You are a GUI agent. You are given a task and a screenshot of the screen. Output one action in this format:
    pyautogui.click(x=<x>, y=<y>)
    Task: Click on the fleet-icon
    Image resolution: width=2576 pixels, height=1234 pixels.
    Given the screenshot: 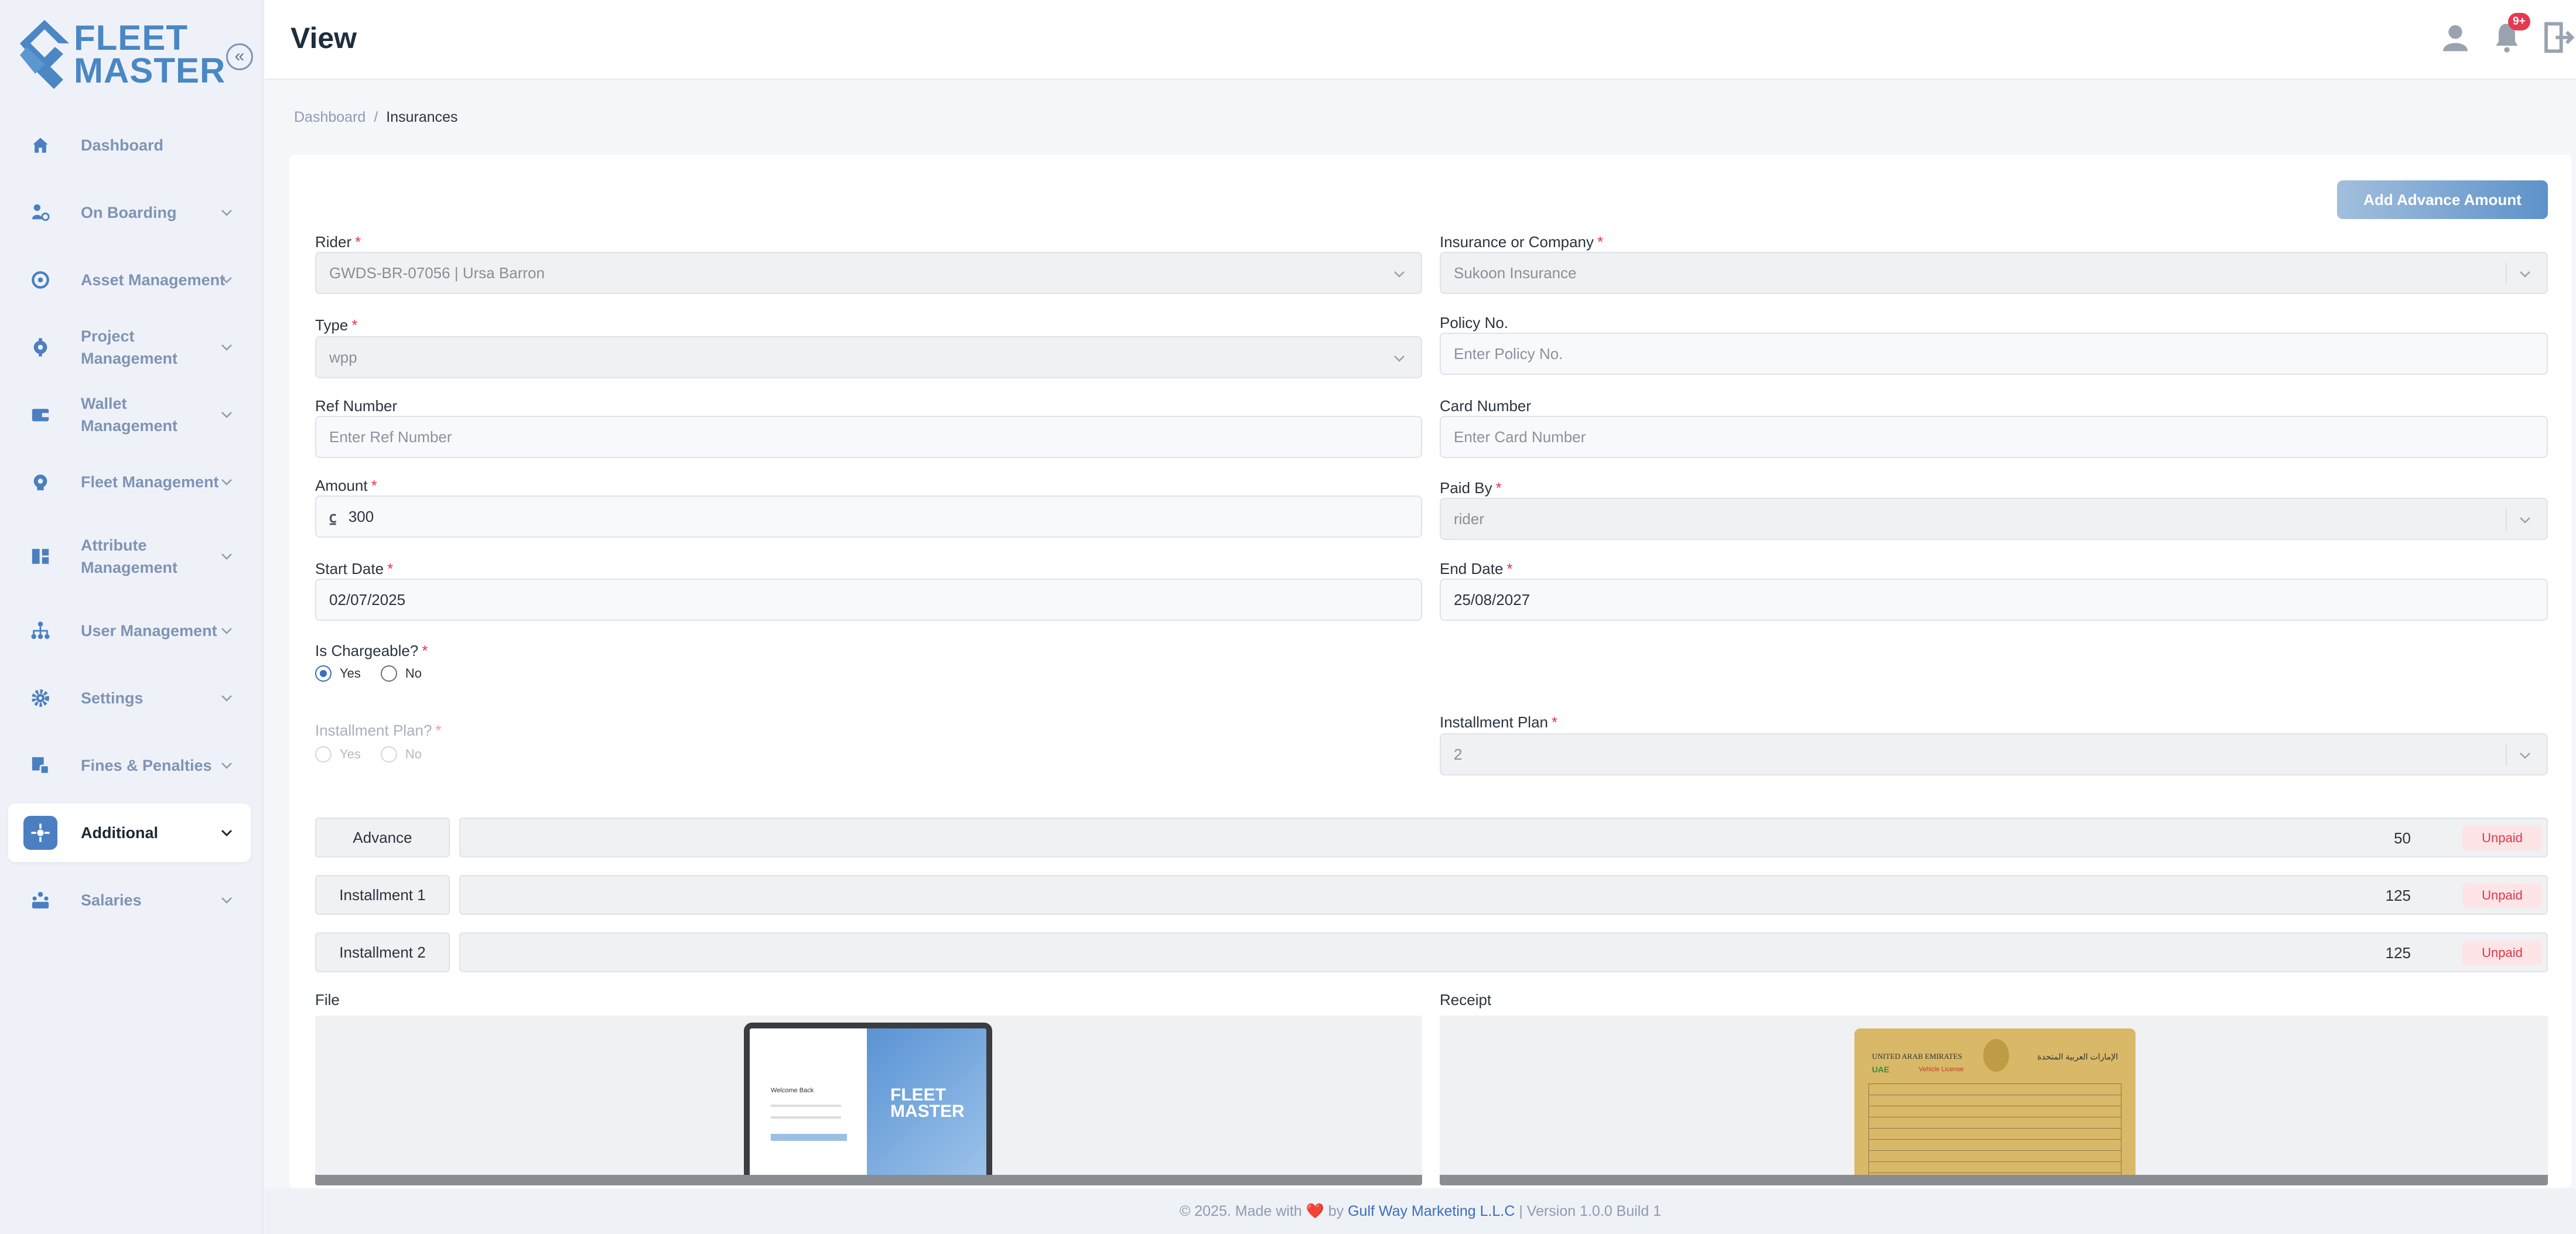 What is the action you would take?
    pyautogui.click(x=40, y=482)
    